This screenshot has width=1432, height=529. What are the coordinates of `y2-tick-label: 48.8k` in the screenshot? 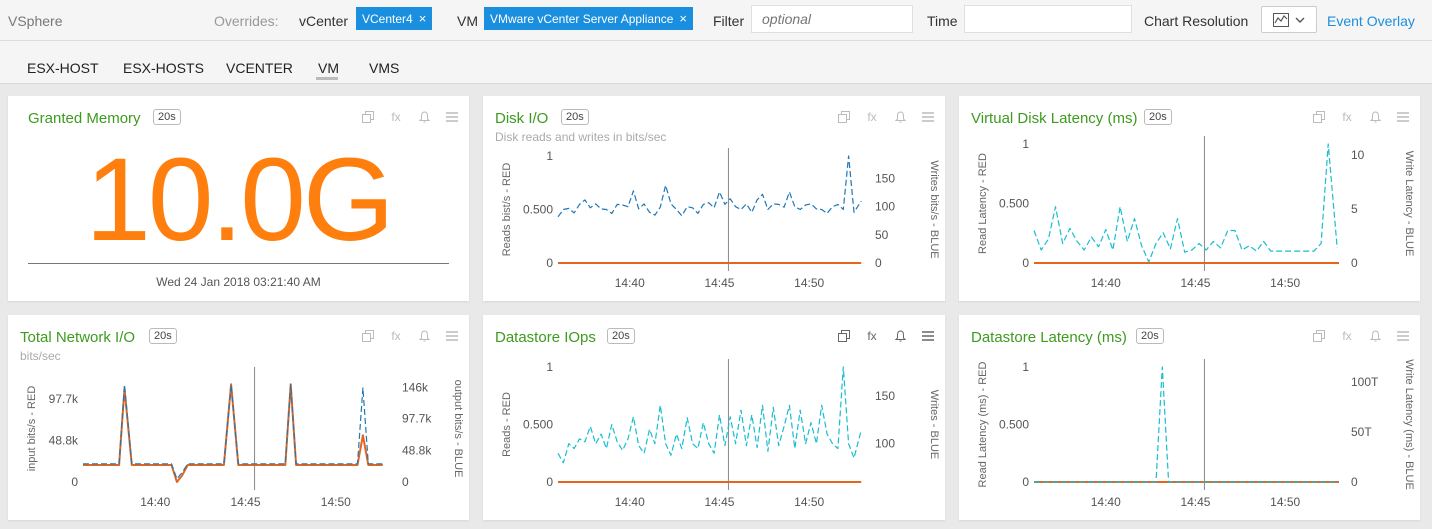 It's located at (417, 450).